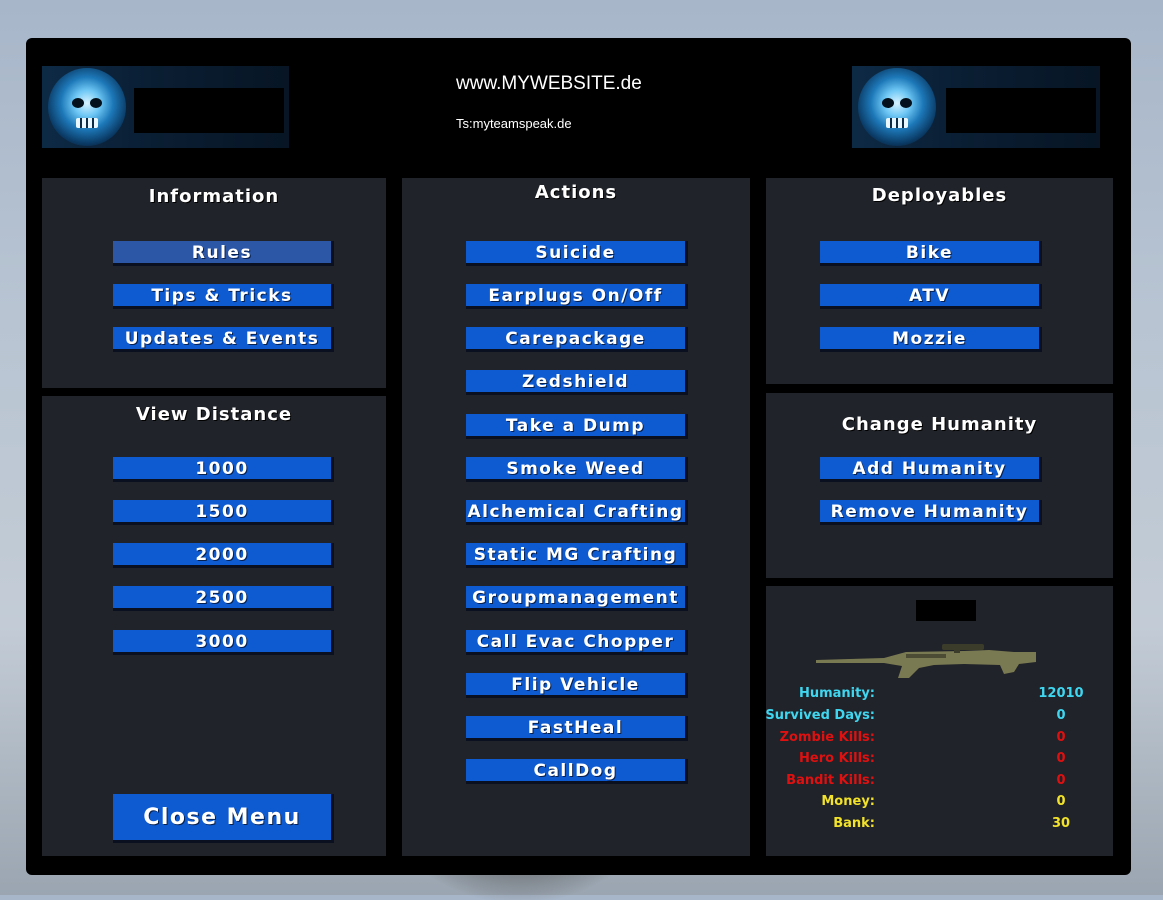 The width and height of the screenshot is (1163, 900). I want to click on stat-row-survived-days: Survived Days: 0, so click(939, 719).